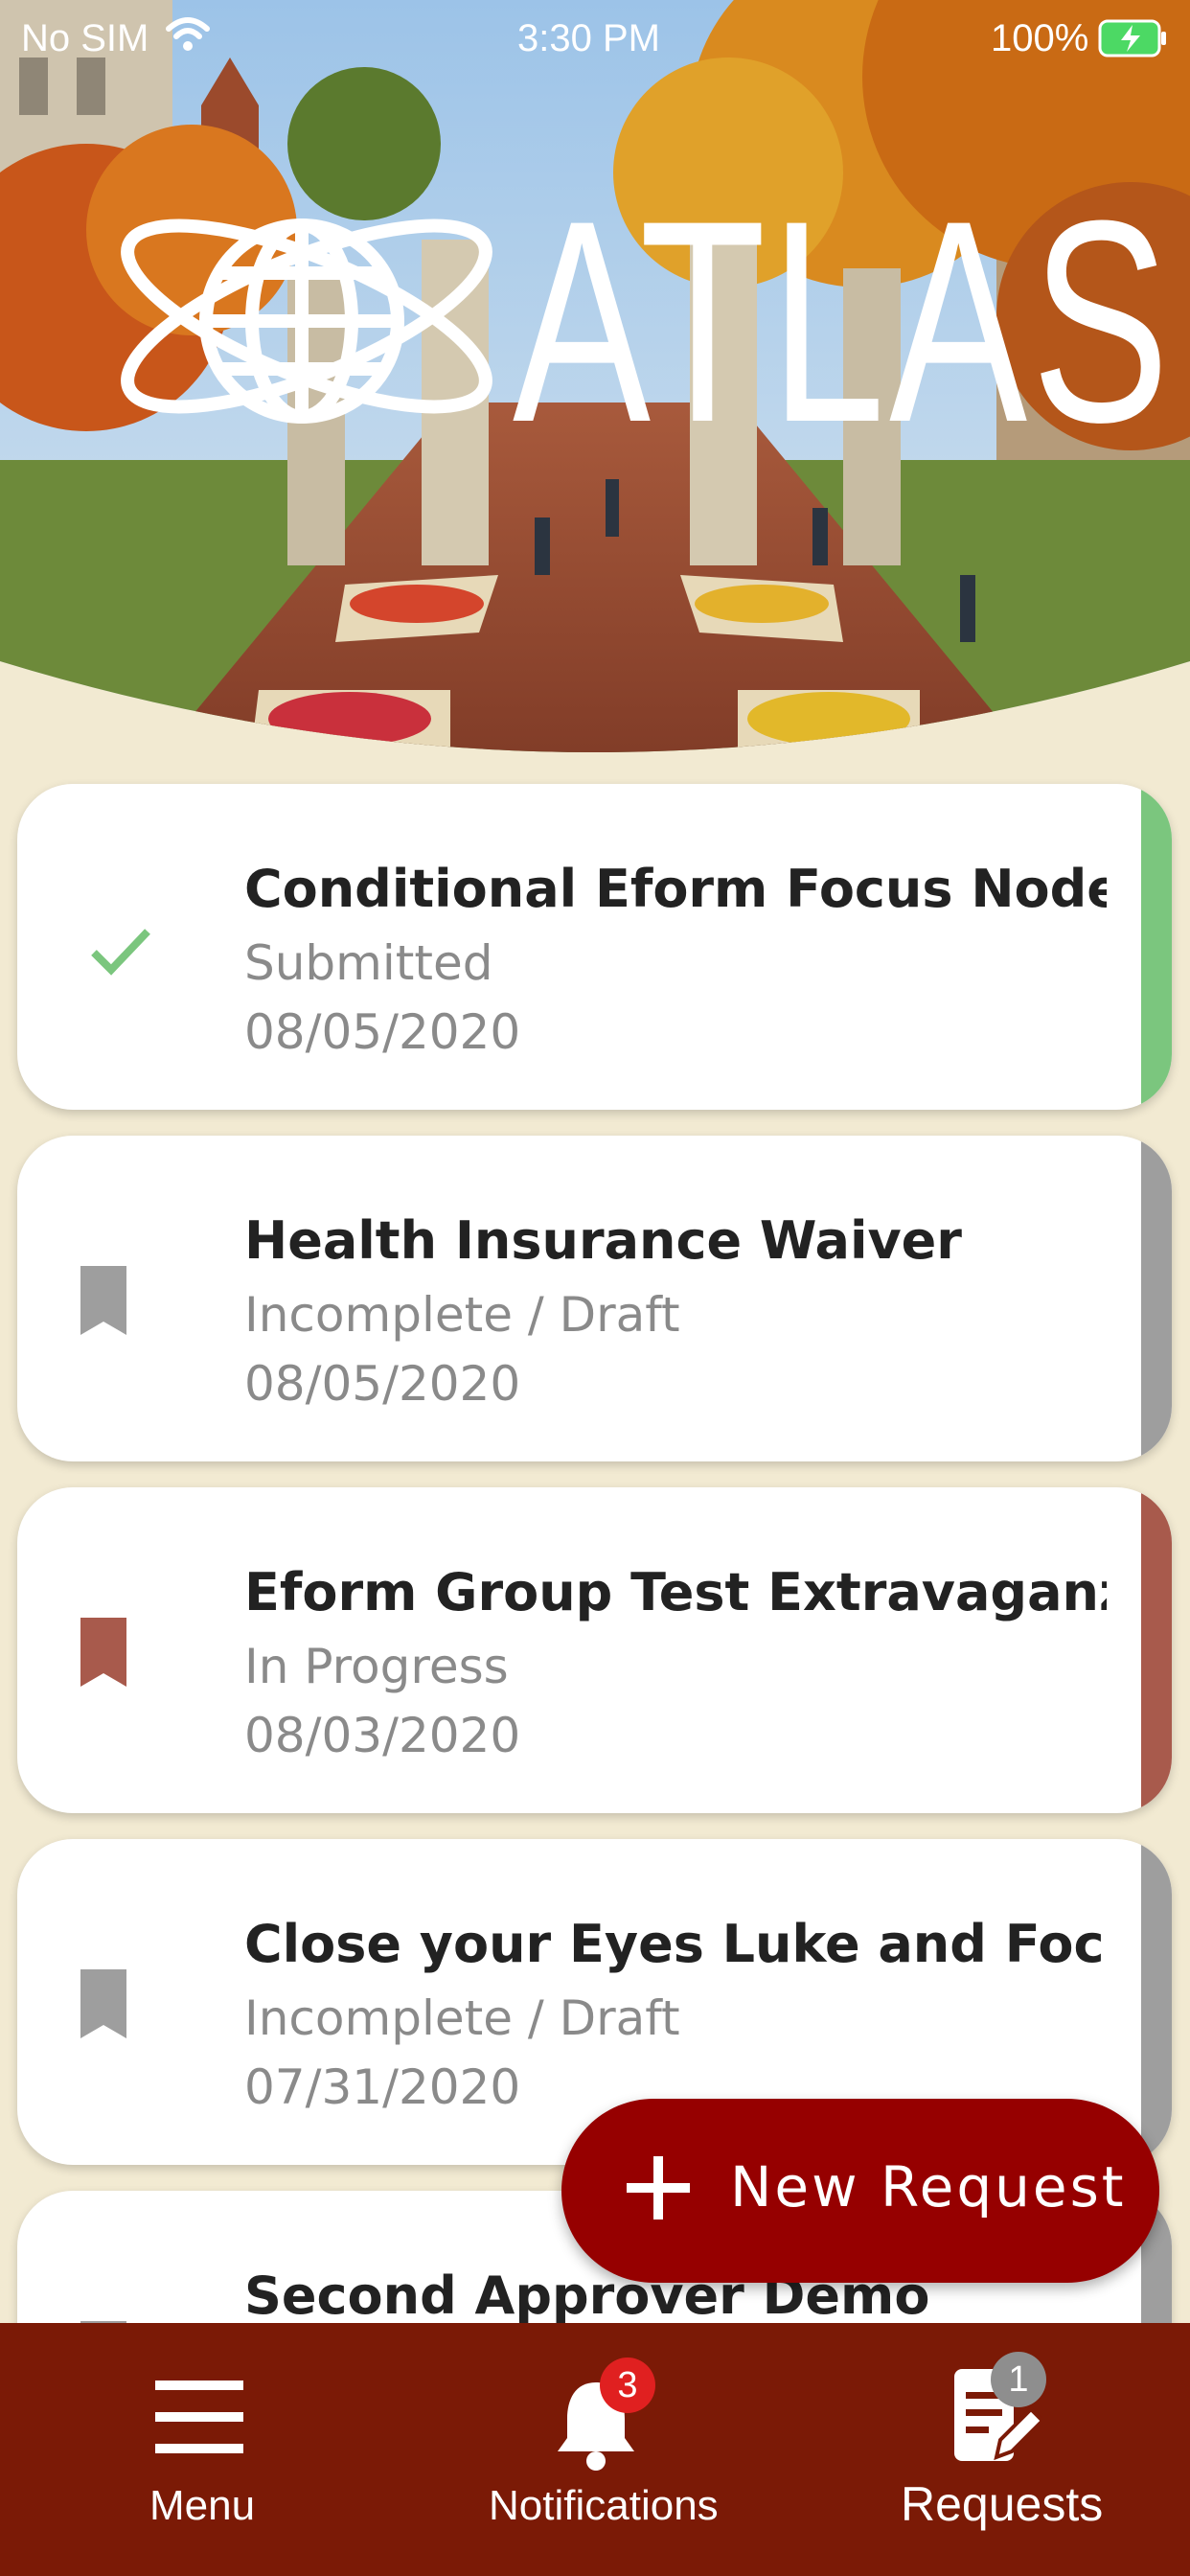 The height and width of the screenshot is (2576, 1190). What do you see at coordinates (603, 1240) in the screenshot?
I see `request-title: Health Insurance Waiver` at bounding box center [603, 1240].